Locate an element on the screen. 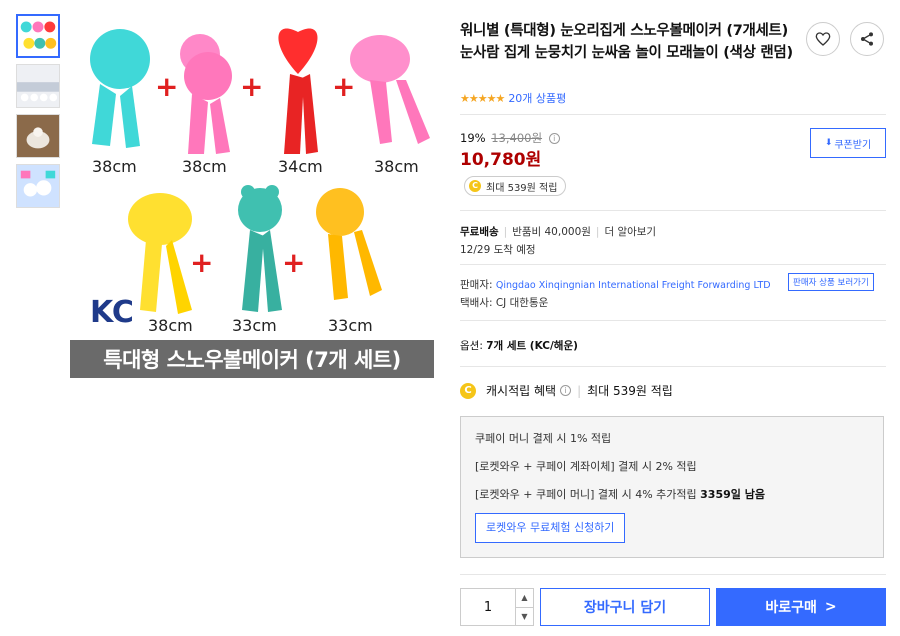 Image resolution: width=900 pixels, height=636 pixels. discount-row: 19% 13,400원 i is located at coordinates (510, 138).